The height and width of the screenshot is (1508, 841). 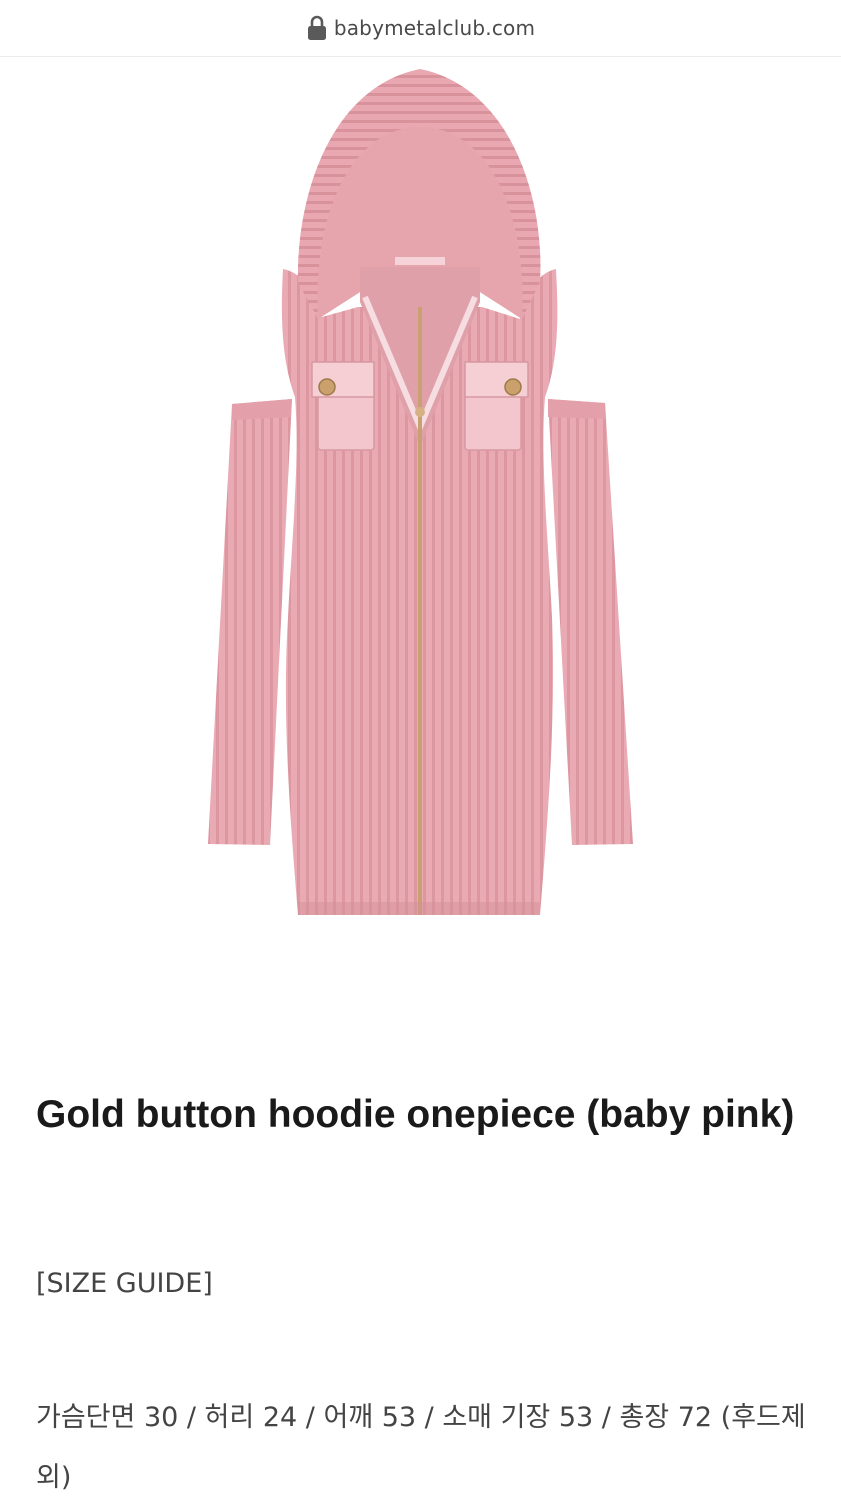 I want to click on left-sleeve, so click(x=250, y=622).